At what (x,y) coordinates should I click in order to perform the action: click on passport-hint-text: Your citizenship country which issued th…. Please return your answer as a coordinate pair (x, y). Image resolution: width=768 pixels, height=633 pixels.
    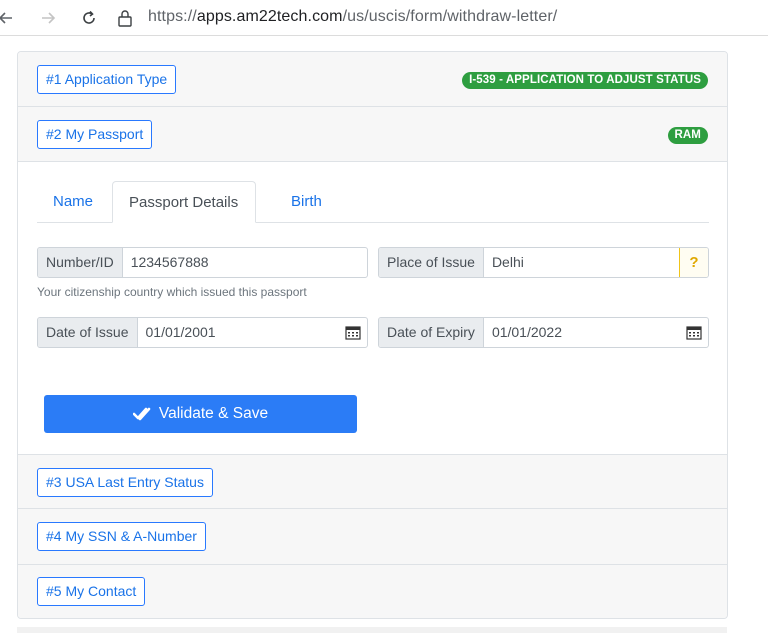
    Looking at the image, I should click on (172, 292).